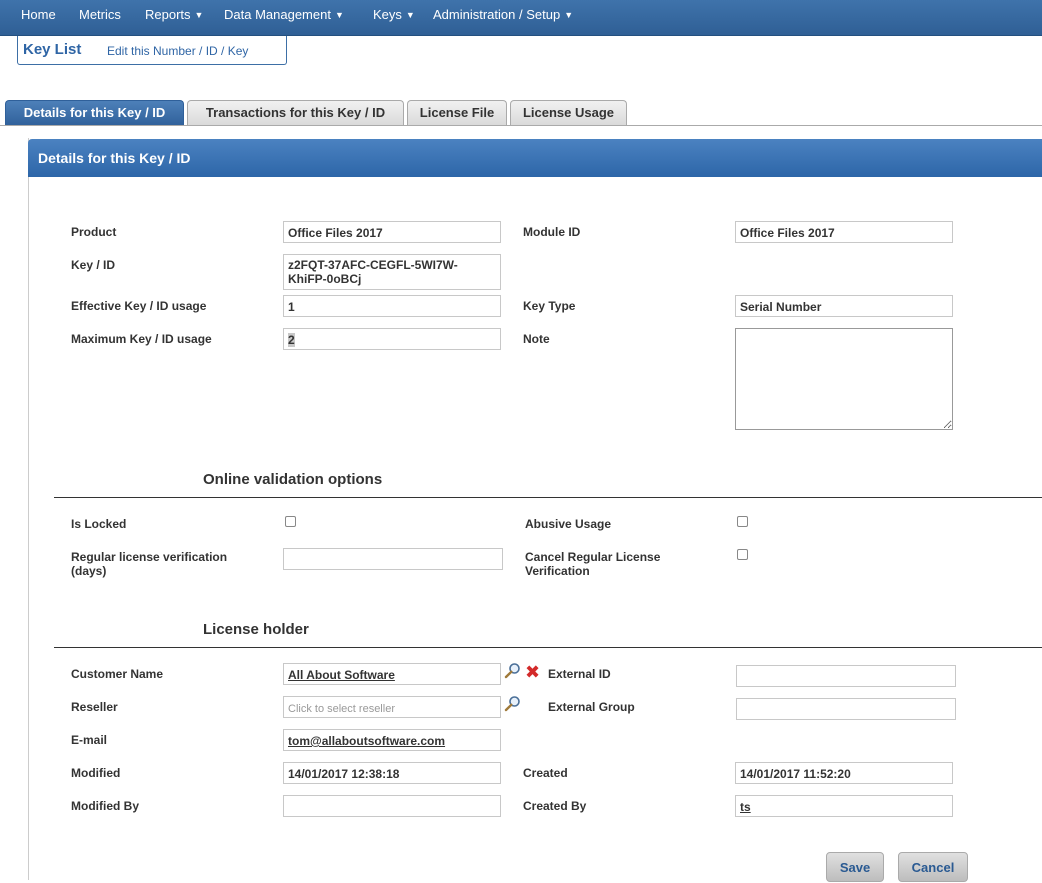 This screenshot has width=1042, height=883. I want to click on created-by-link: ts, so click(745, 807).